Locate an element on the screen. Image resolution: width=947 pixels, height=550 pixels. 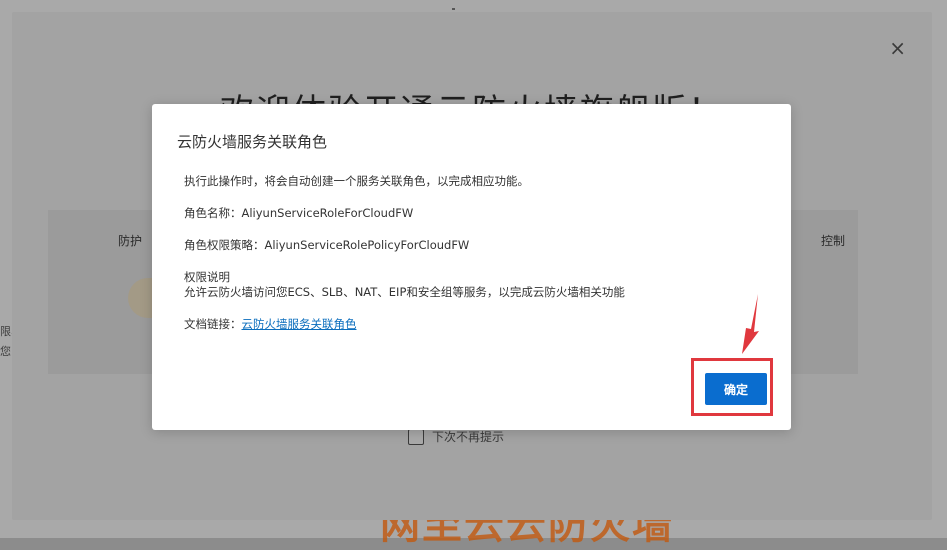
doc-label: 文档链接： is located at coordinates (213, 324).